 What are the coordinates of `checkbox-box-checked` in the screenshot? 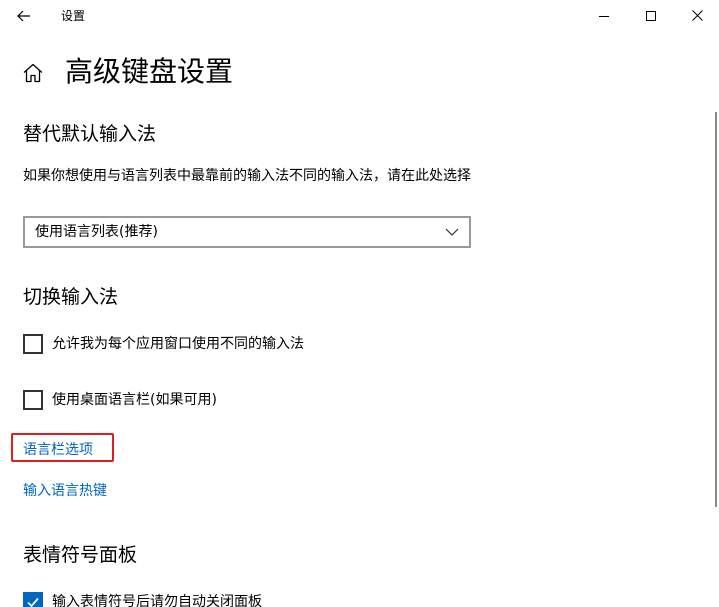 It's located at (33, 599).